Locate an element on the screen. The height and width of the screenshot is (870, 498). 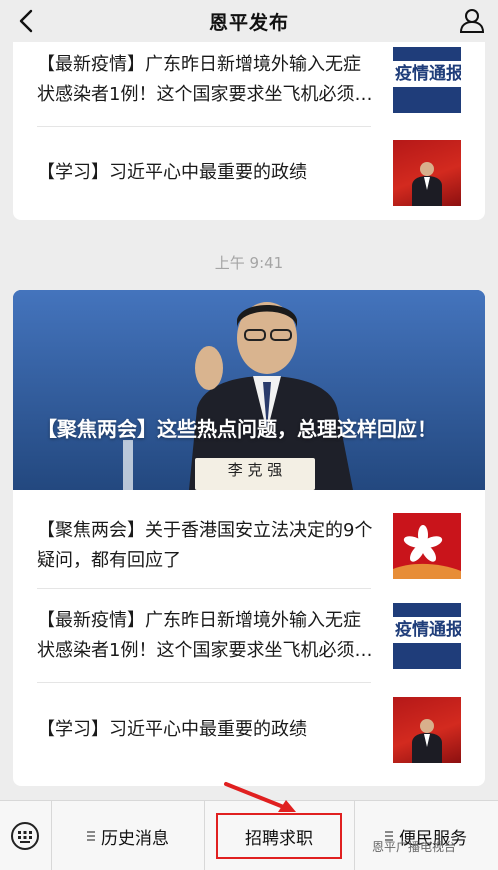
nav-bar: 恩平发布 is located at coordinates (249, 21).